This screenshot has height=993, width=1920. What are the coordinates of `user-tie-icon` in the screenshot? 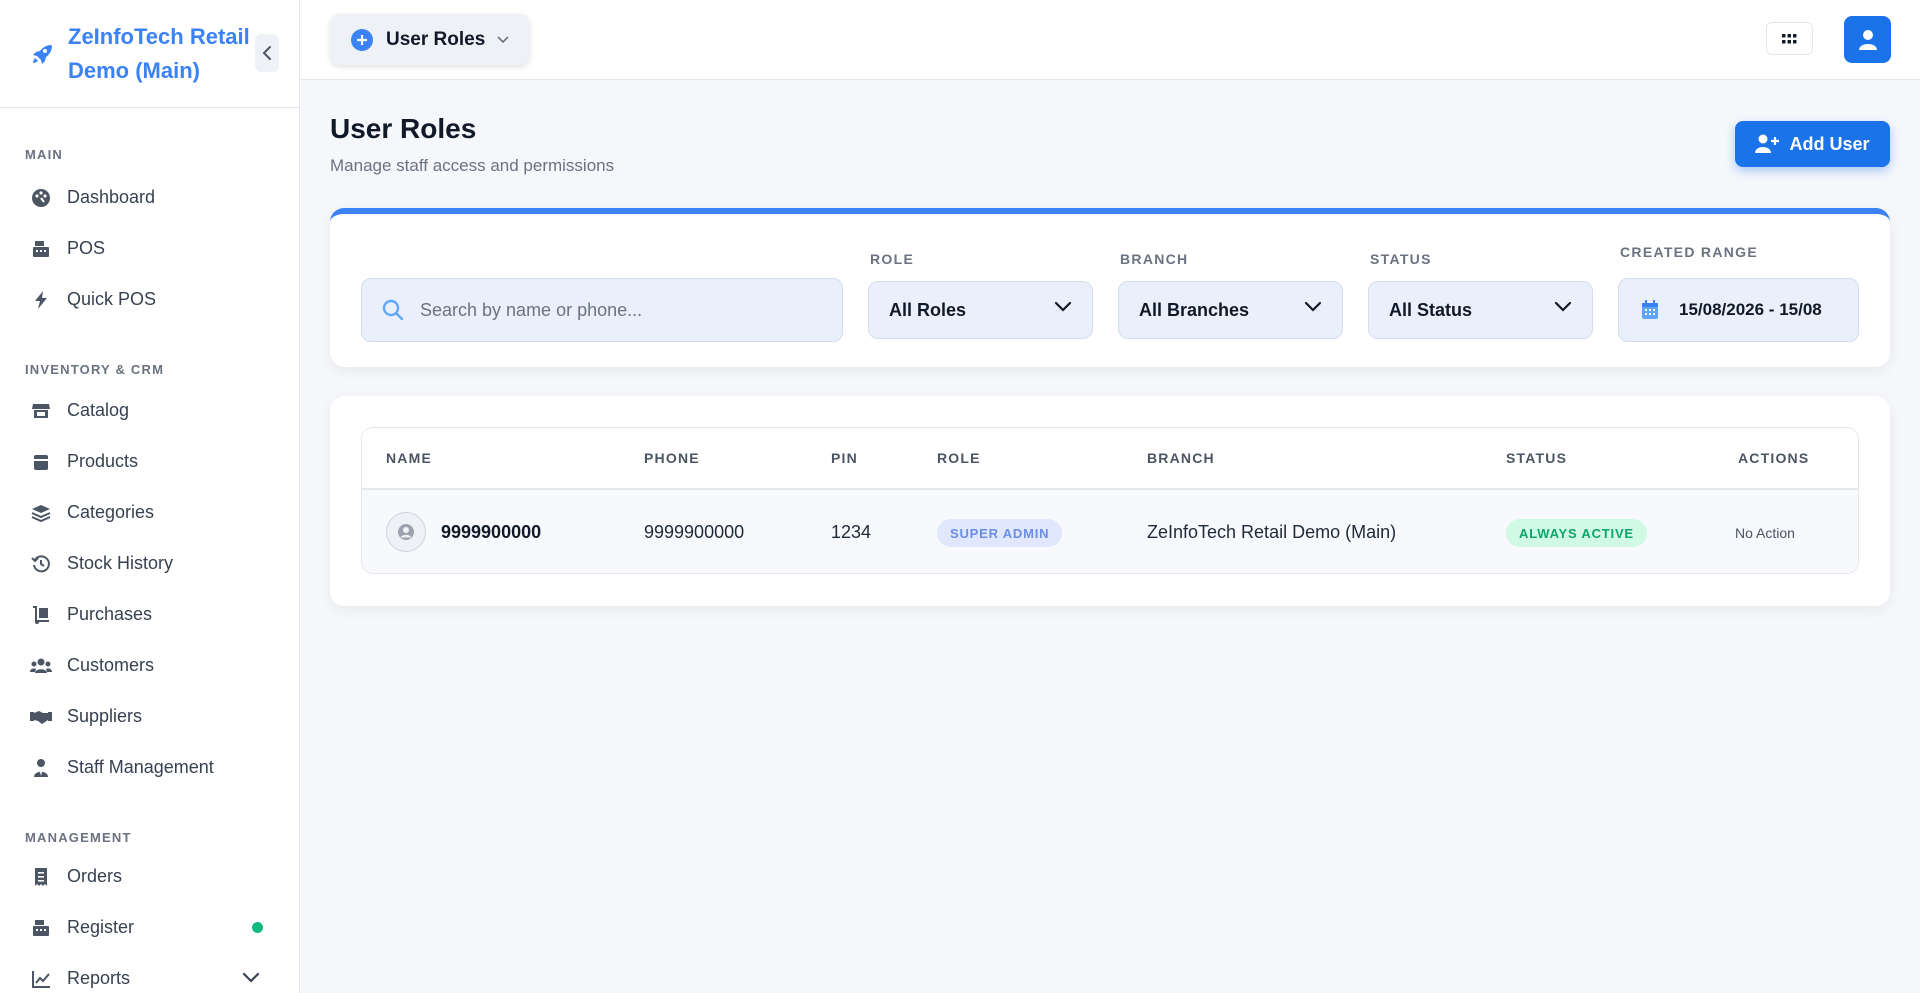 It's located at (41, 768).